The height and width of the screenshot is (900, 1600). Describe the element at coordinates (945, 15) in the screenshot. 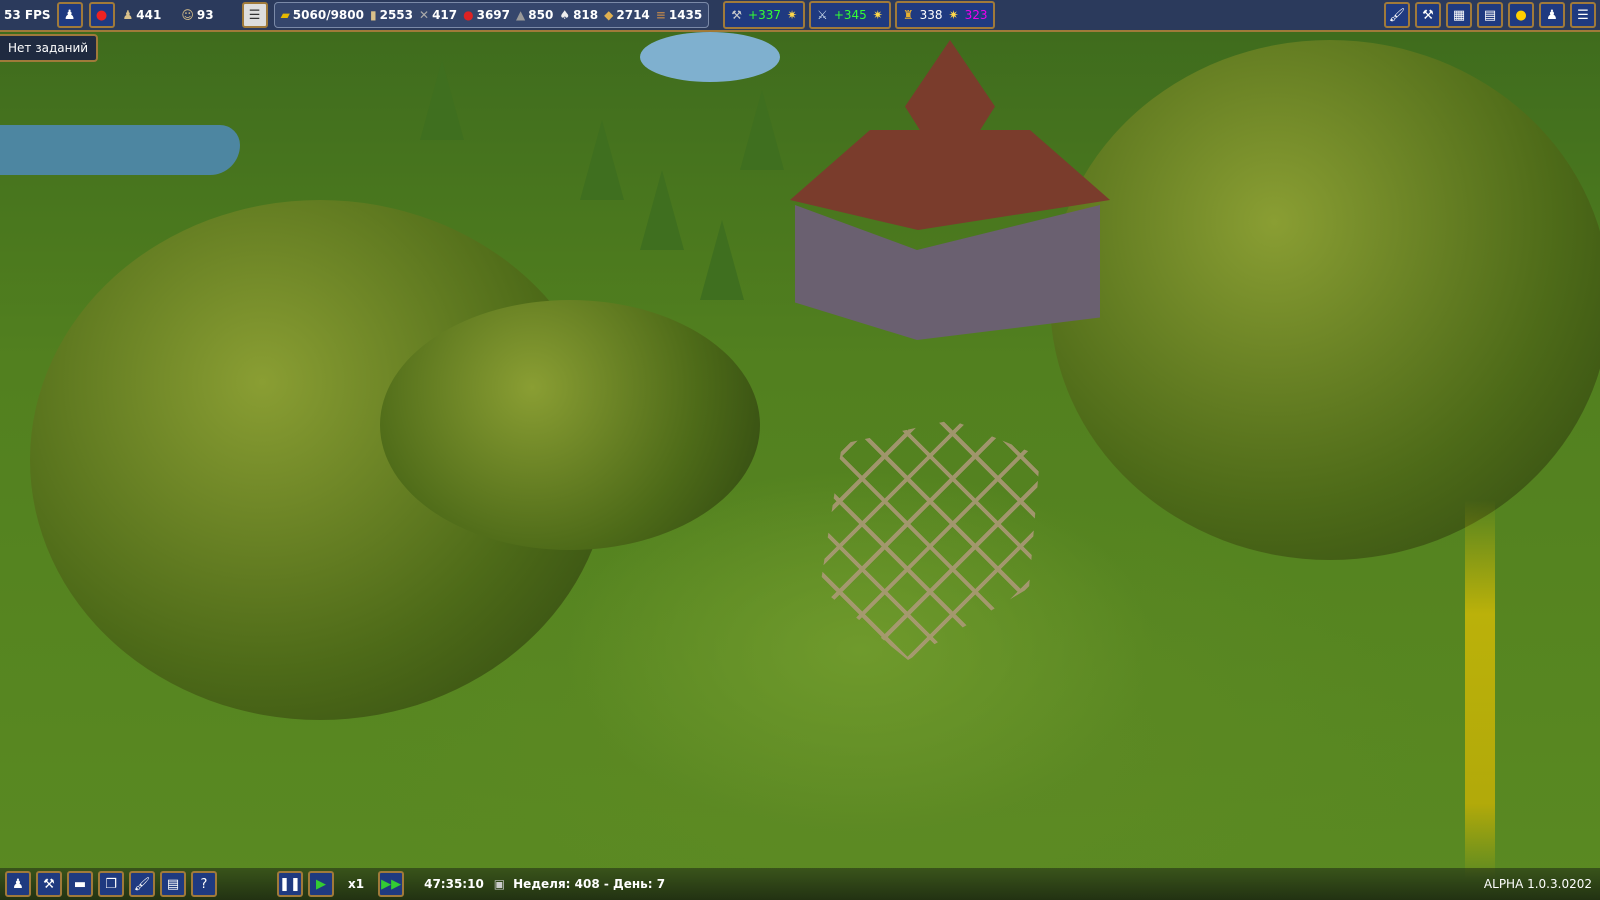

I see `faith-bonus: ♜ 338 ✷ 323` at that location.